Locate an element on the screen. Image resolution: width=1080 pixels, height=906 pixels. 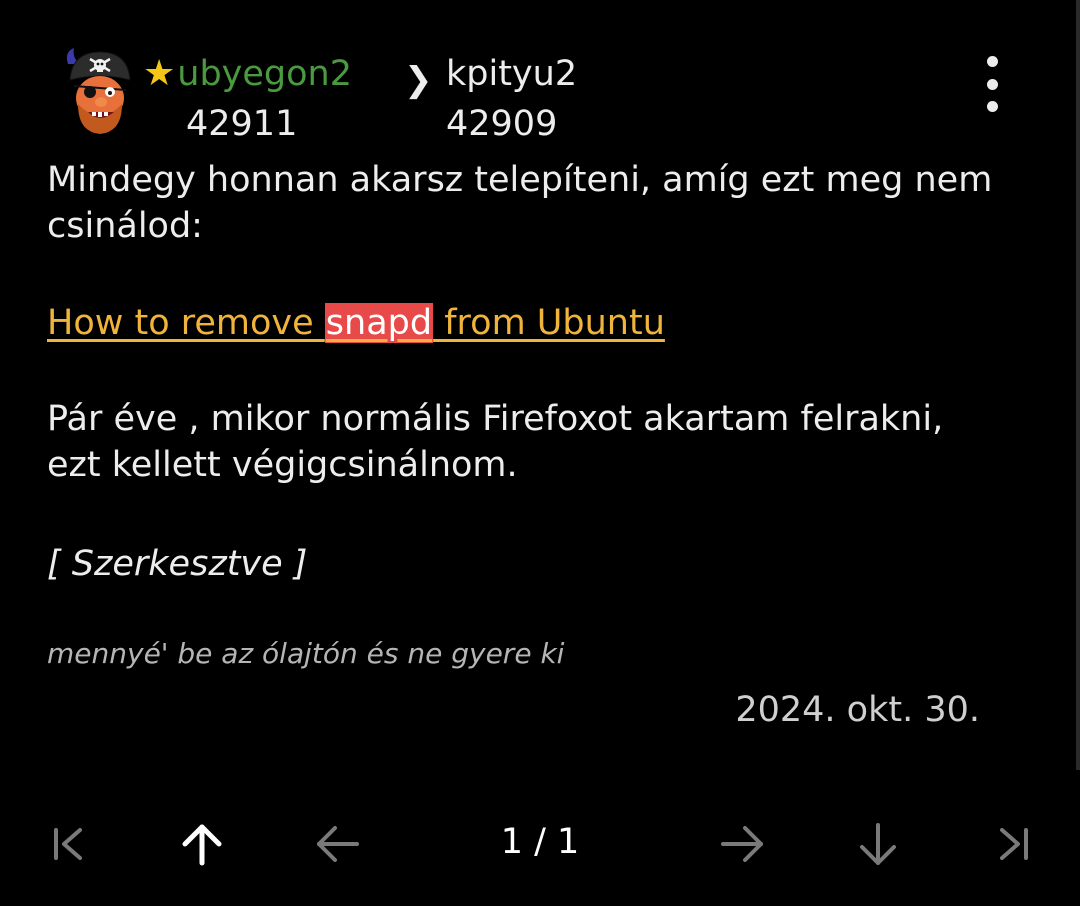
first-page-button is located at coordinates (68, 844).